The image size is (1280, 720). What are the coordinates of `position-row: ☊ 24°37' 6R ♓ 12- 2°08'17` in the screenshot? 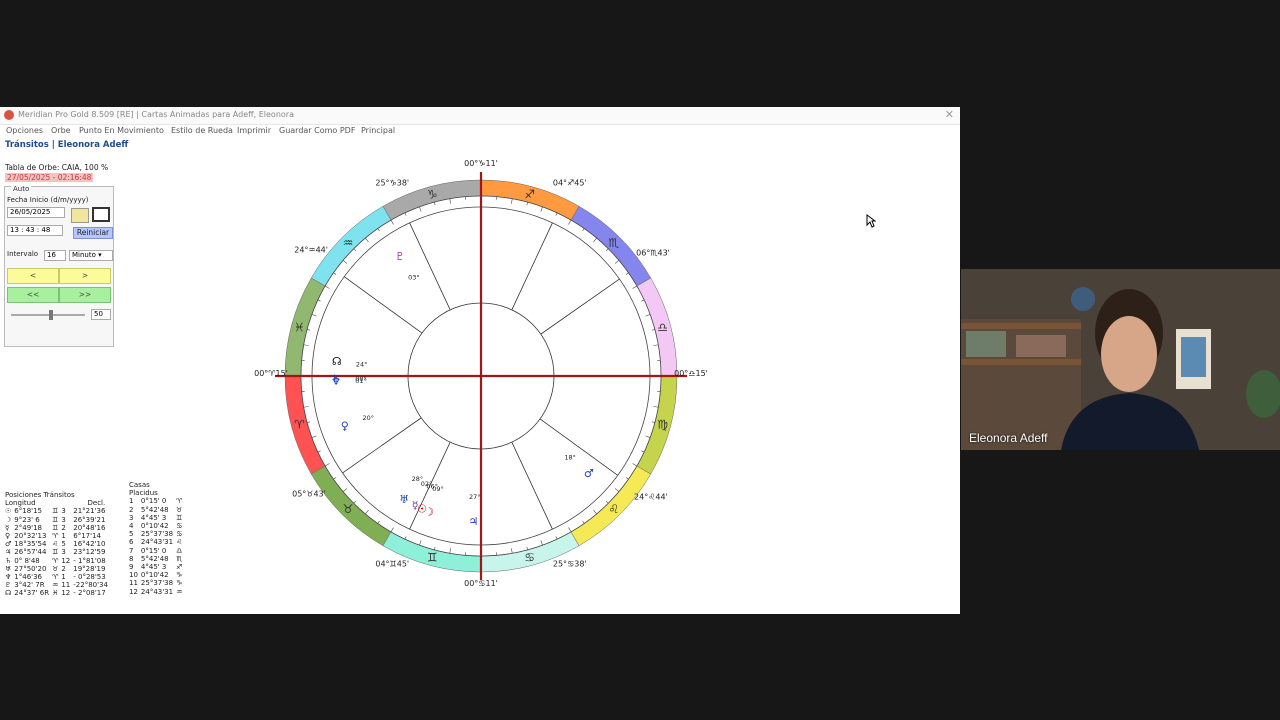 It's located at (58, 593).